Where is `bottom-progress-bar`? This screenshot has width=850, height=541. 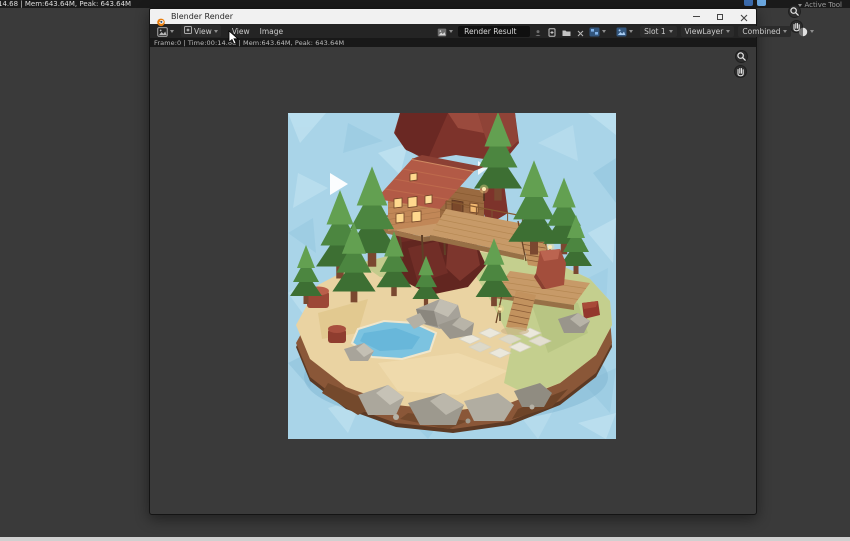
bottom-progress-bar is located at coordinates (425, 539).